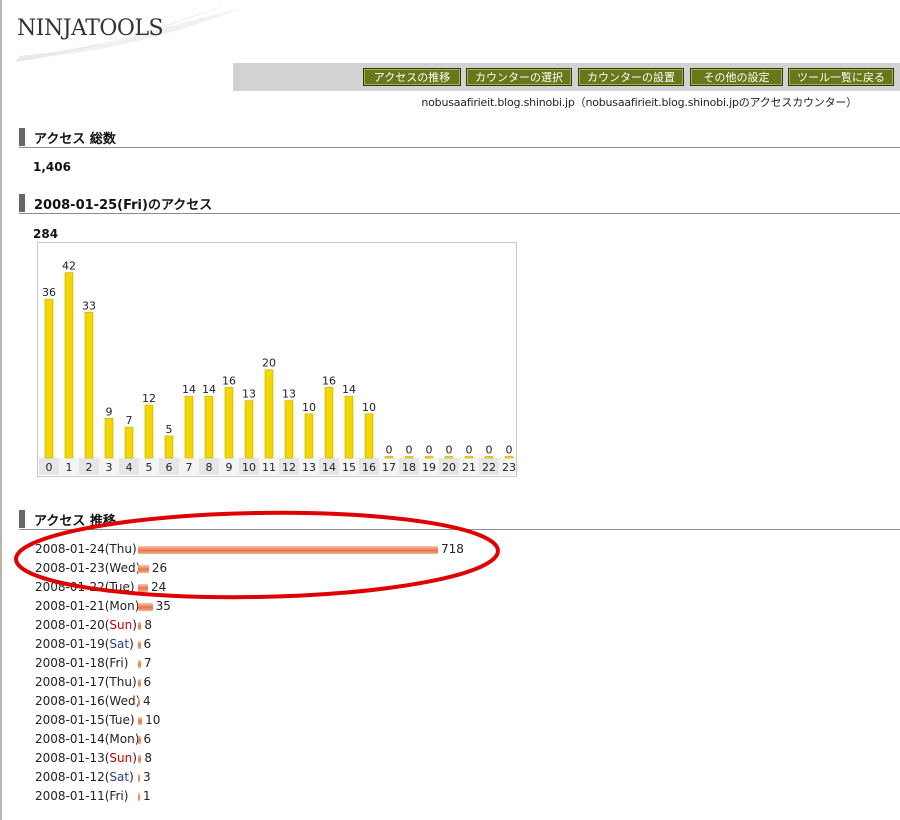 The width and height of the screenshot is (900, 820). Describe the element at coordinates (269, 467) in the screenshot. I see `x-tick-label: 11` at that location.